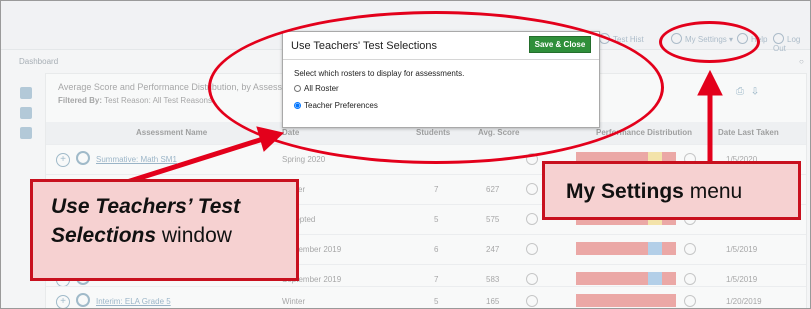 This screenshot has width=811, height=309. Describe the element at coordinates (104, 235) in the screenshot. I see `callout-italic-line2: Selections` at that location.